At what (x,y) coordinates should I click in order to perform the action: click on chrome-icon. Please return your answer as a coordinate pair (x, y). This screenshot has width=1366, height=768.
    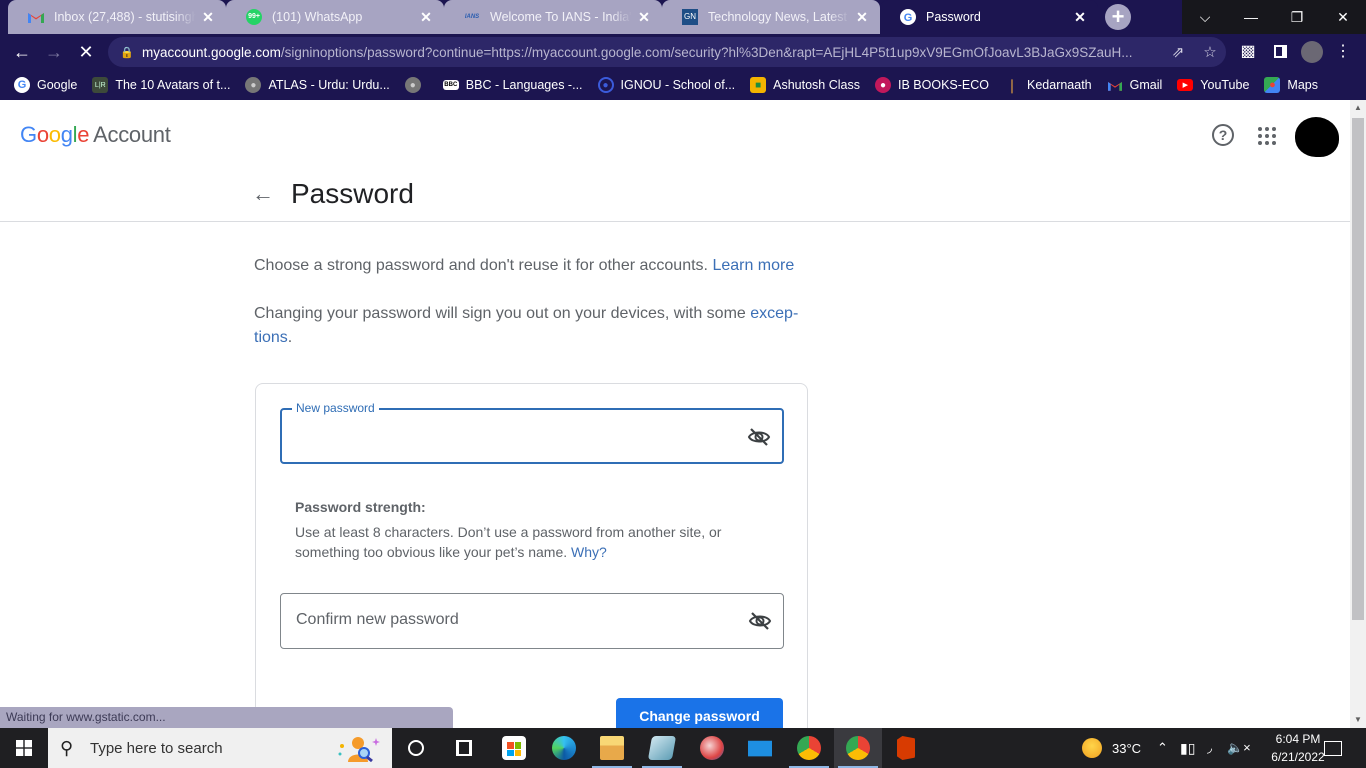
    Looking at the image, I should click on (858, 748).